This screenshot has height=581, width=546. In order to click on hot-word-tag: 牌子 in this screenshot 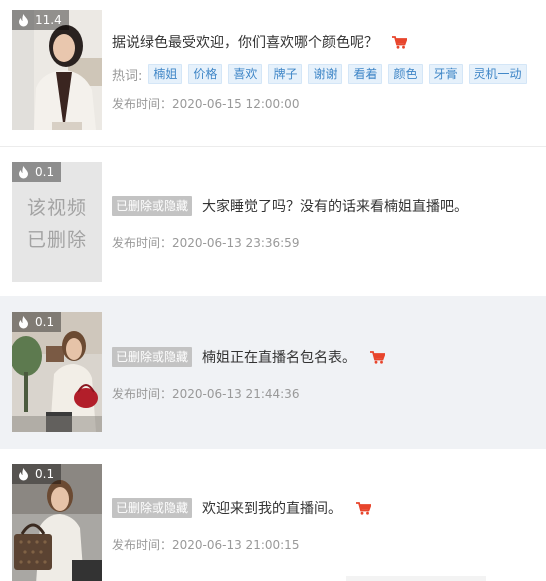, I will do `click(285, 74)`.